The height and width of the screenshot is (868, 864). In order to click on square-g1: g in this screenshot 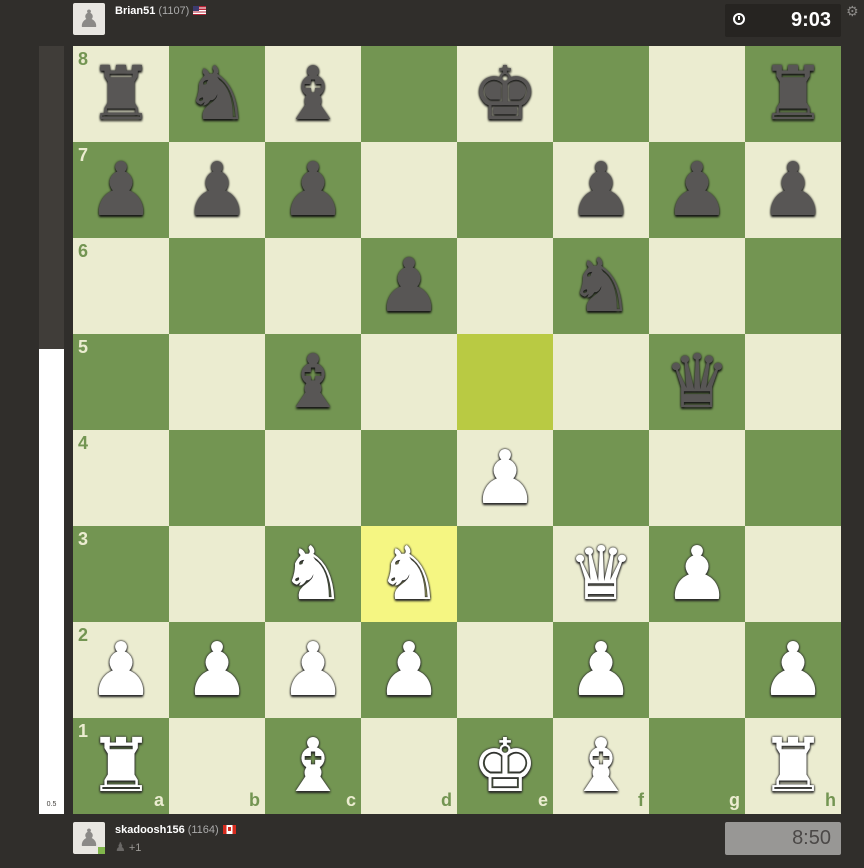, I will do `click(697, 766)`.